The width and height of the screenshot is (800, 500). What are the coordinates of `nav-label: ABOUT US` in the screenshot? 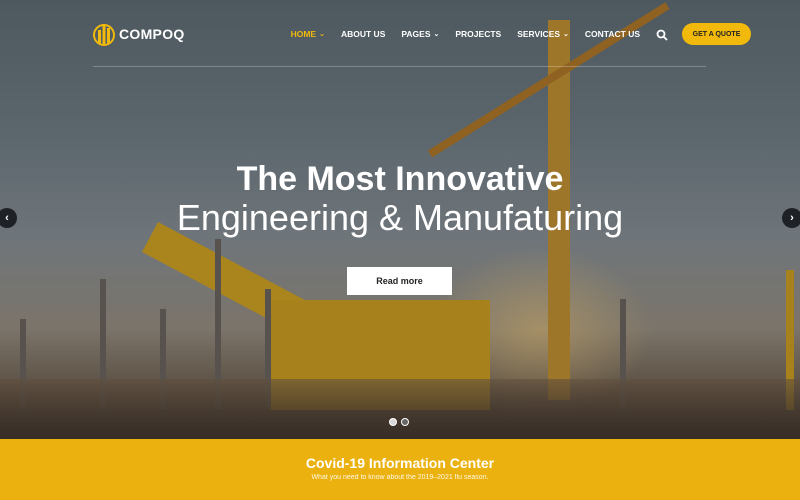 It's located at (363, 34).